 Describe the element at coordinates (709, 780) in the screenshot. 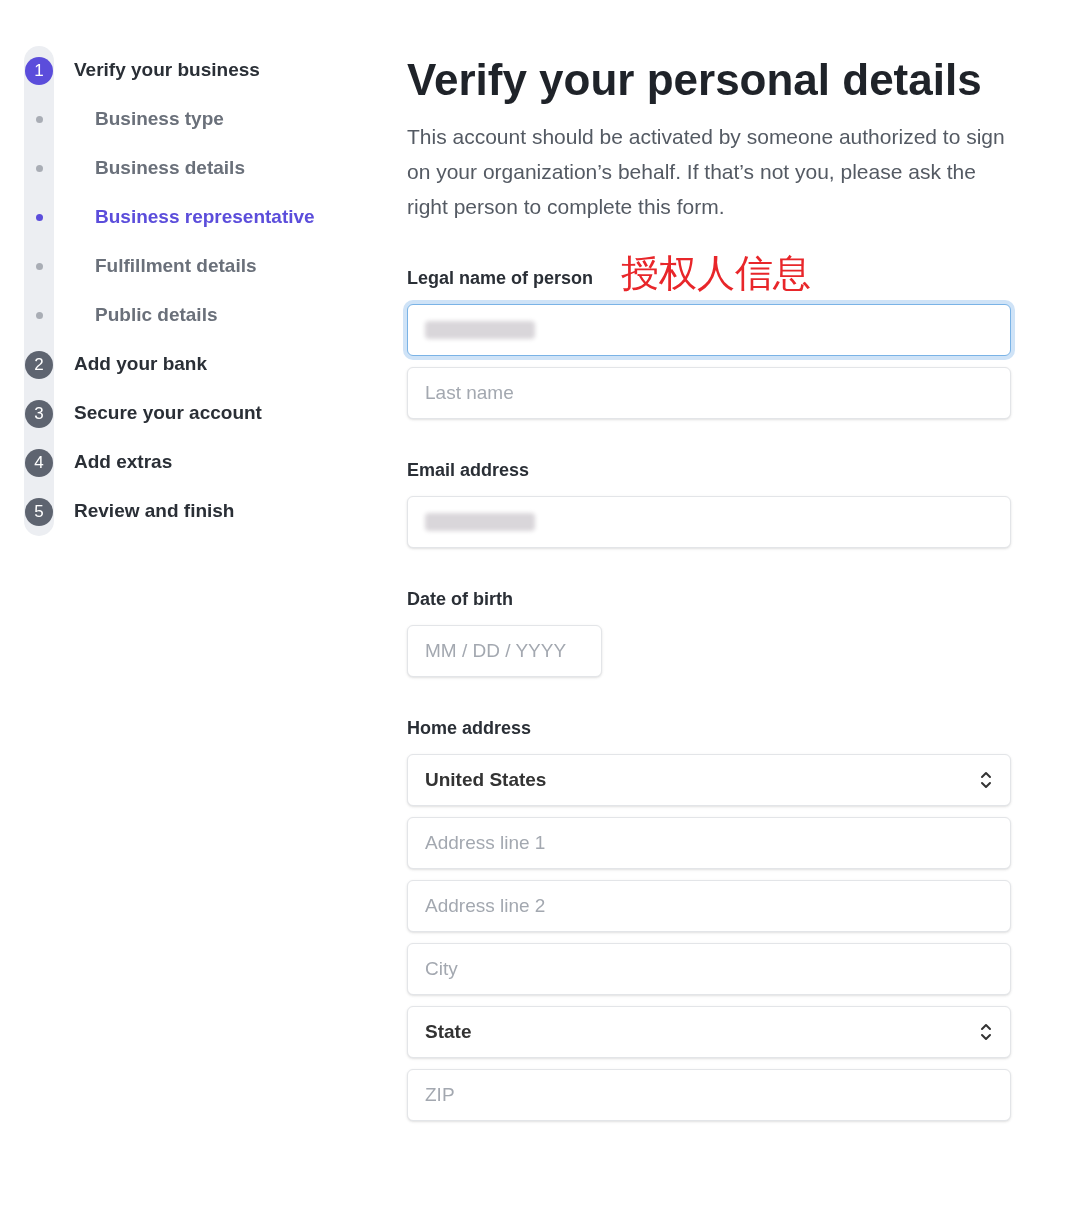

I see `select-field: United States` at that location.